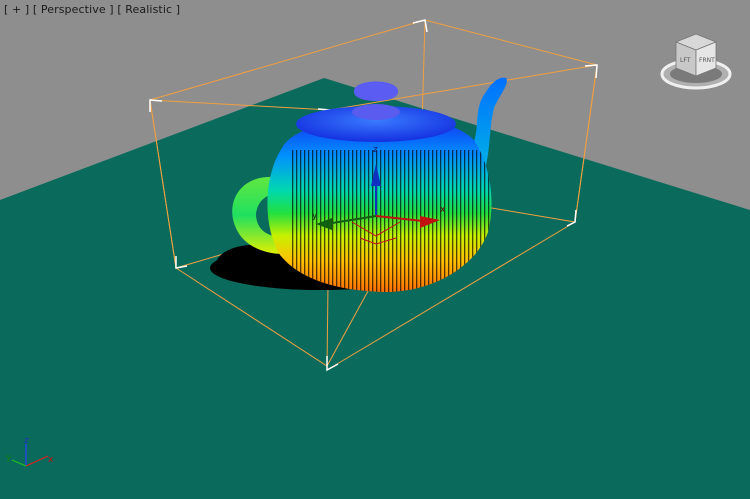 The height and width of the screenshot is (499, 750). I want to click on teapot-knob, so click(376, 91).